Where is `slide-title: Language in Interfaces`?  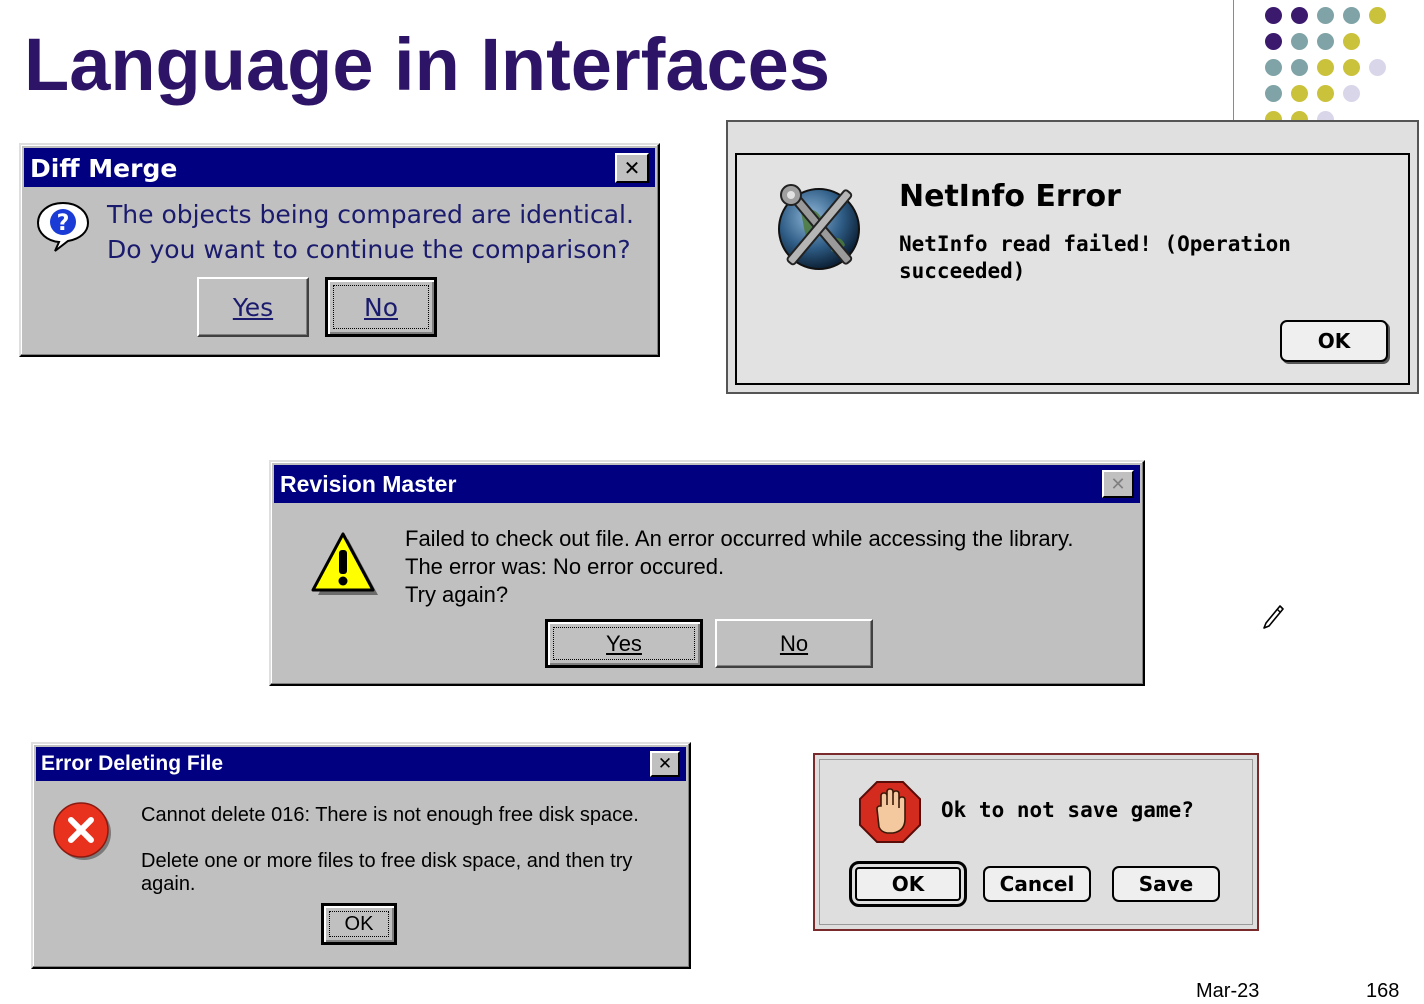
slide-title: Language in Interfaces is located at coordinates (427, 64).